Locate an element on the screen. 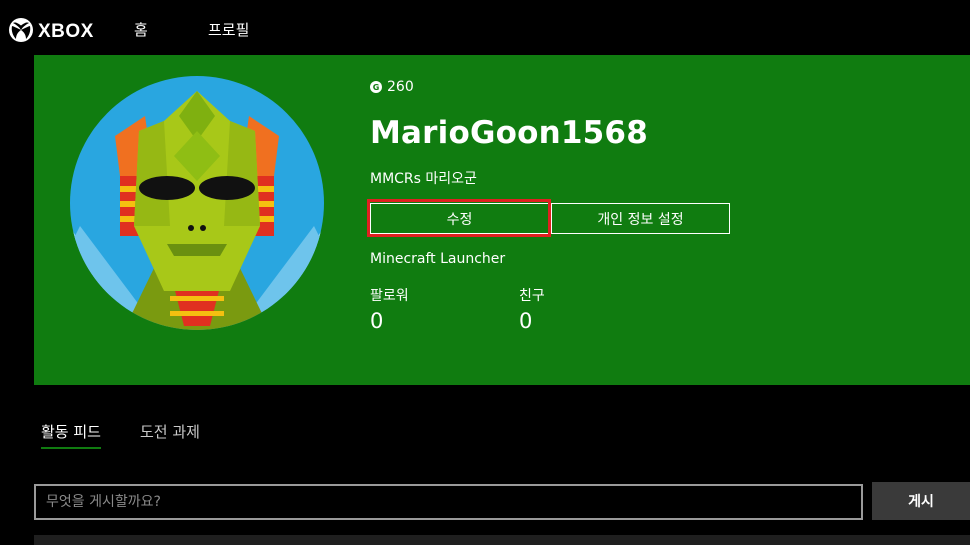 The width and height of the screenshot is (970, 545). friends-label: 친구 is located at coordinates (532, 295).